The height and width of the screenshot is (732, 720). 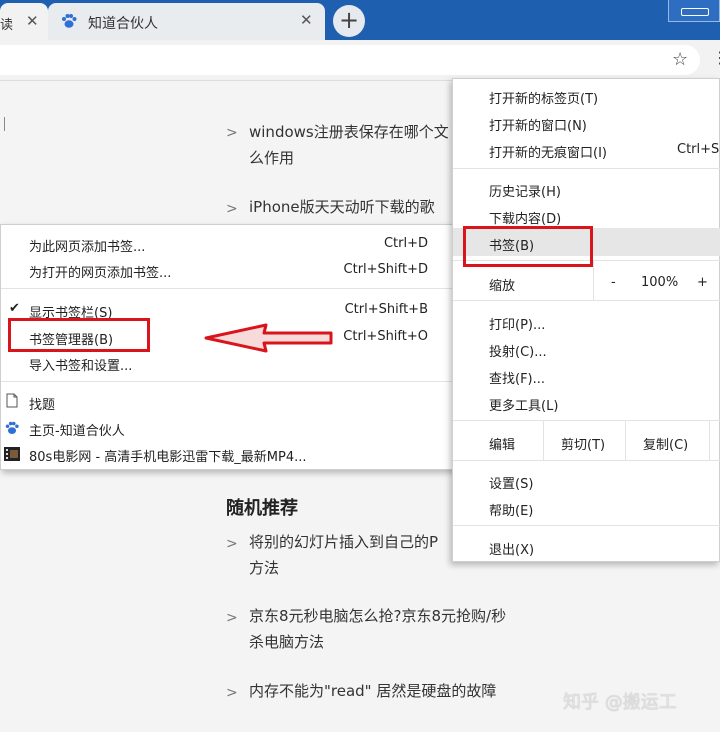 I want to click on list-item: 将别的幻灯片插入到自己的P, so click(x=343, y=542).